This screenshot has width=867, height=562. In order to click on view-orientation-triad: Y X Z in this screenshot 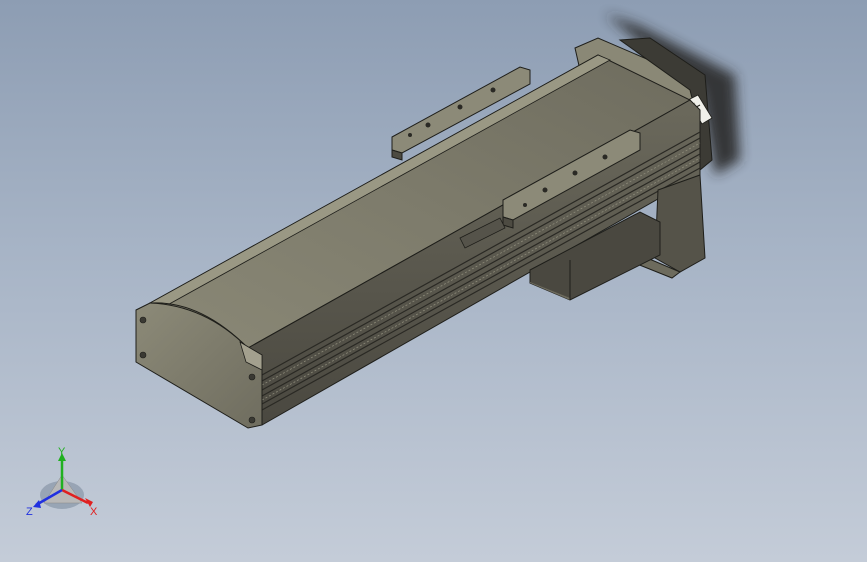, I will do `click(67, 485)`.